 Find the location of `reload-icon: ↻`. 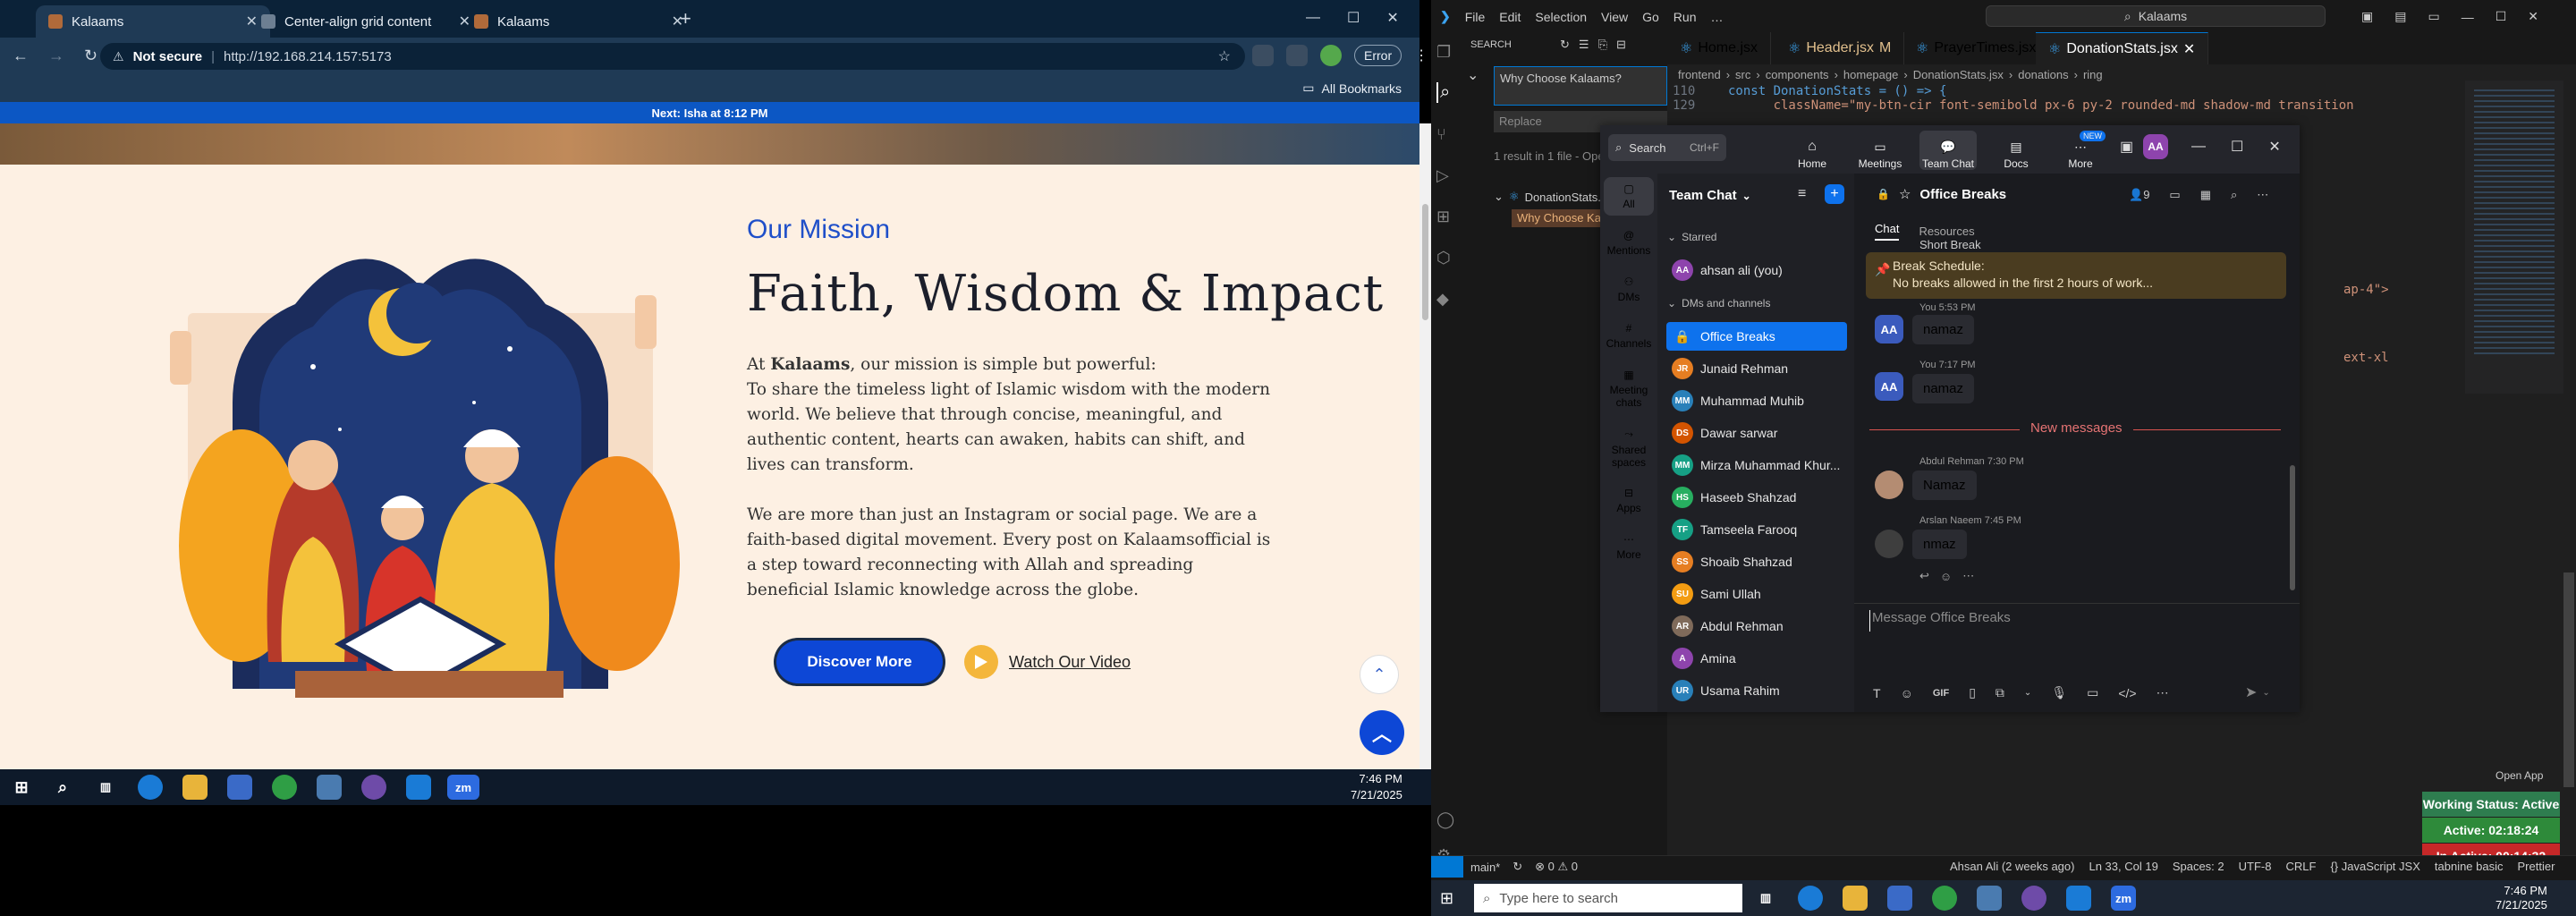

reload-icon: ↻ is located at coordinates (90, 56).